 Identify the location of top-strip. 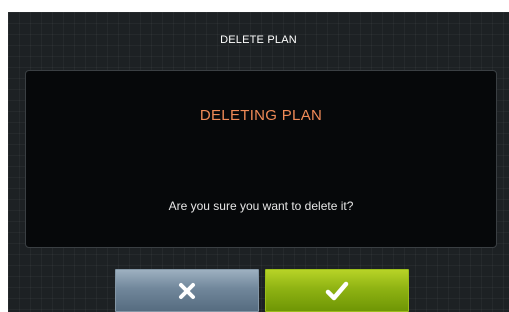
(254, 6).